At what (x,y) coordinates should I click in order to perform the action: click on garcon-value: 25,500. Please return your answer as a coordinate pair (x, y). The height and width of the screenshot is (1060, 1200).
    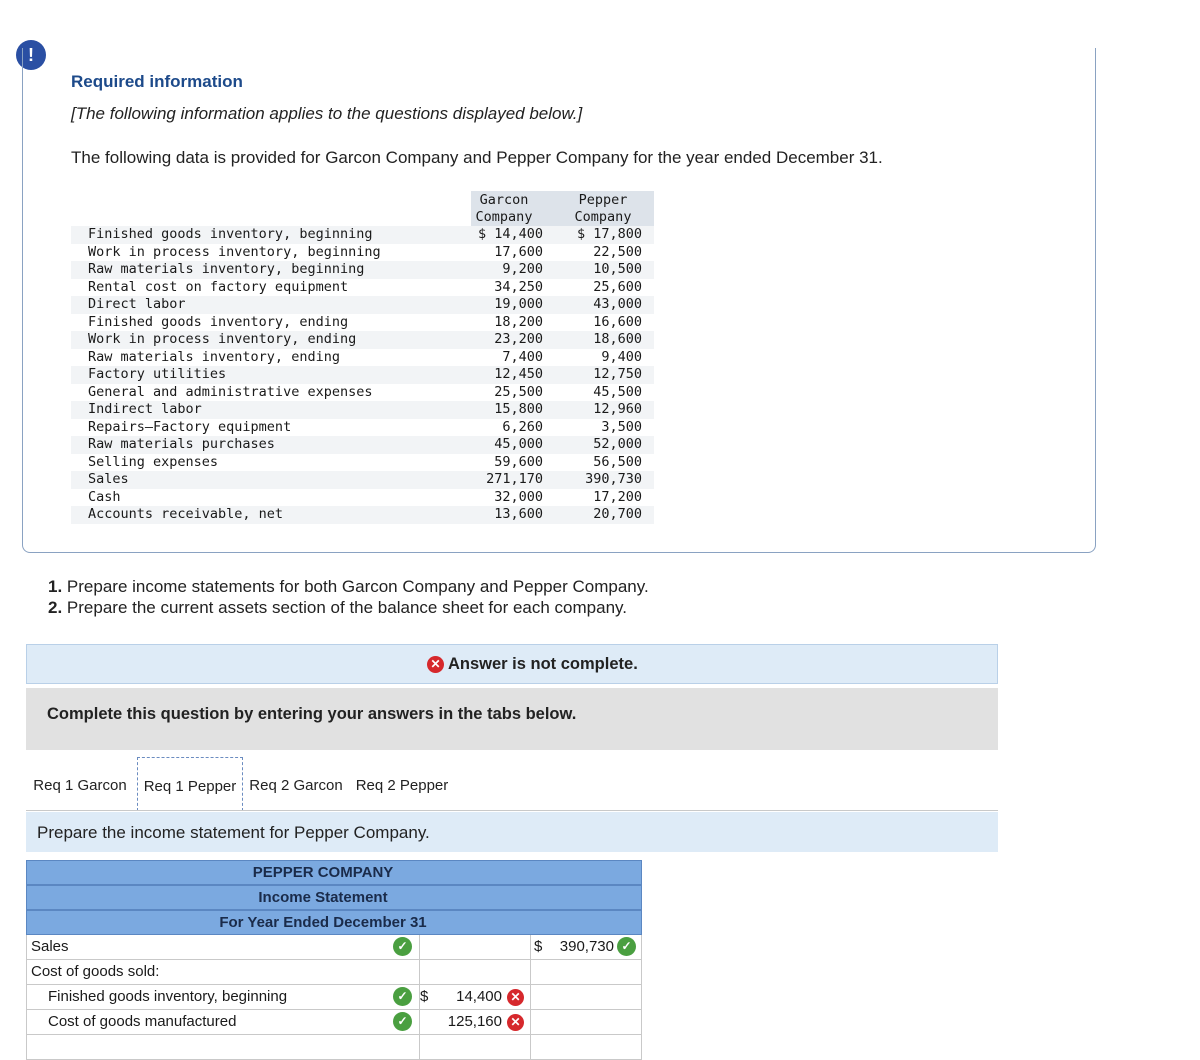
    Looking at the image, I should click on (518, 391).